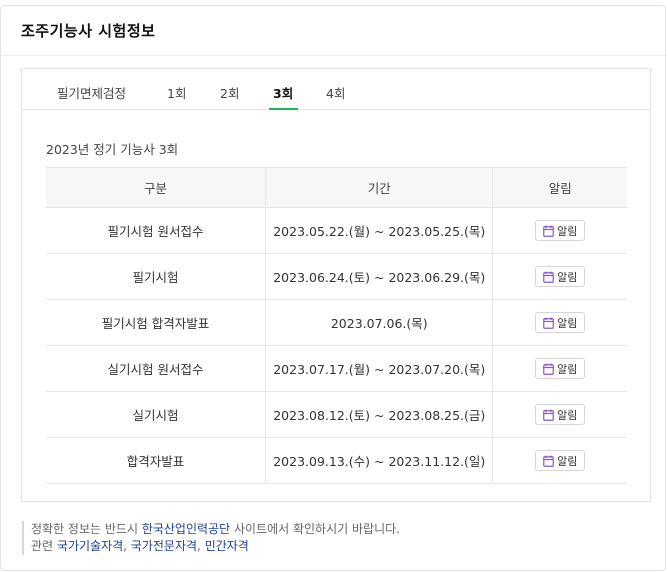 The height and width of the screenshot is (572, 668). Describe the element at coordinates (379, 460) in the screenshot. I see `row-period: 2023.09.13.(수) ~ 2023.11.12.(일)` at that location.